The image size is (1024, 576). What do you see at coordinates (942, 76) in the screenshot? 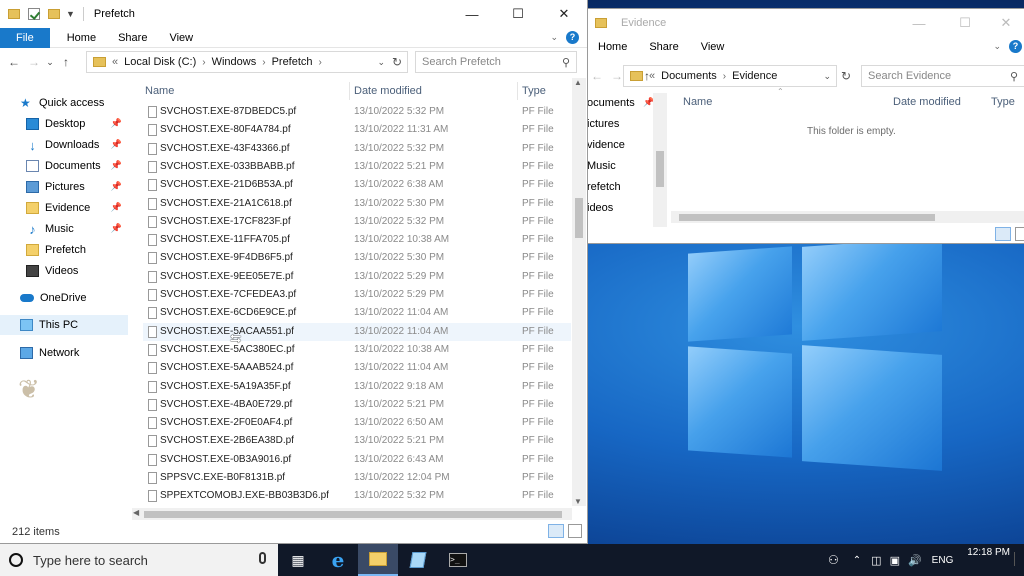
I see `search-input: Search Evidence ⚲` at bounding box center [942, 76].